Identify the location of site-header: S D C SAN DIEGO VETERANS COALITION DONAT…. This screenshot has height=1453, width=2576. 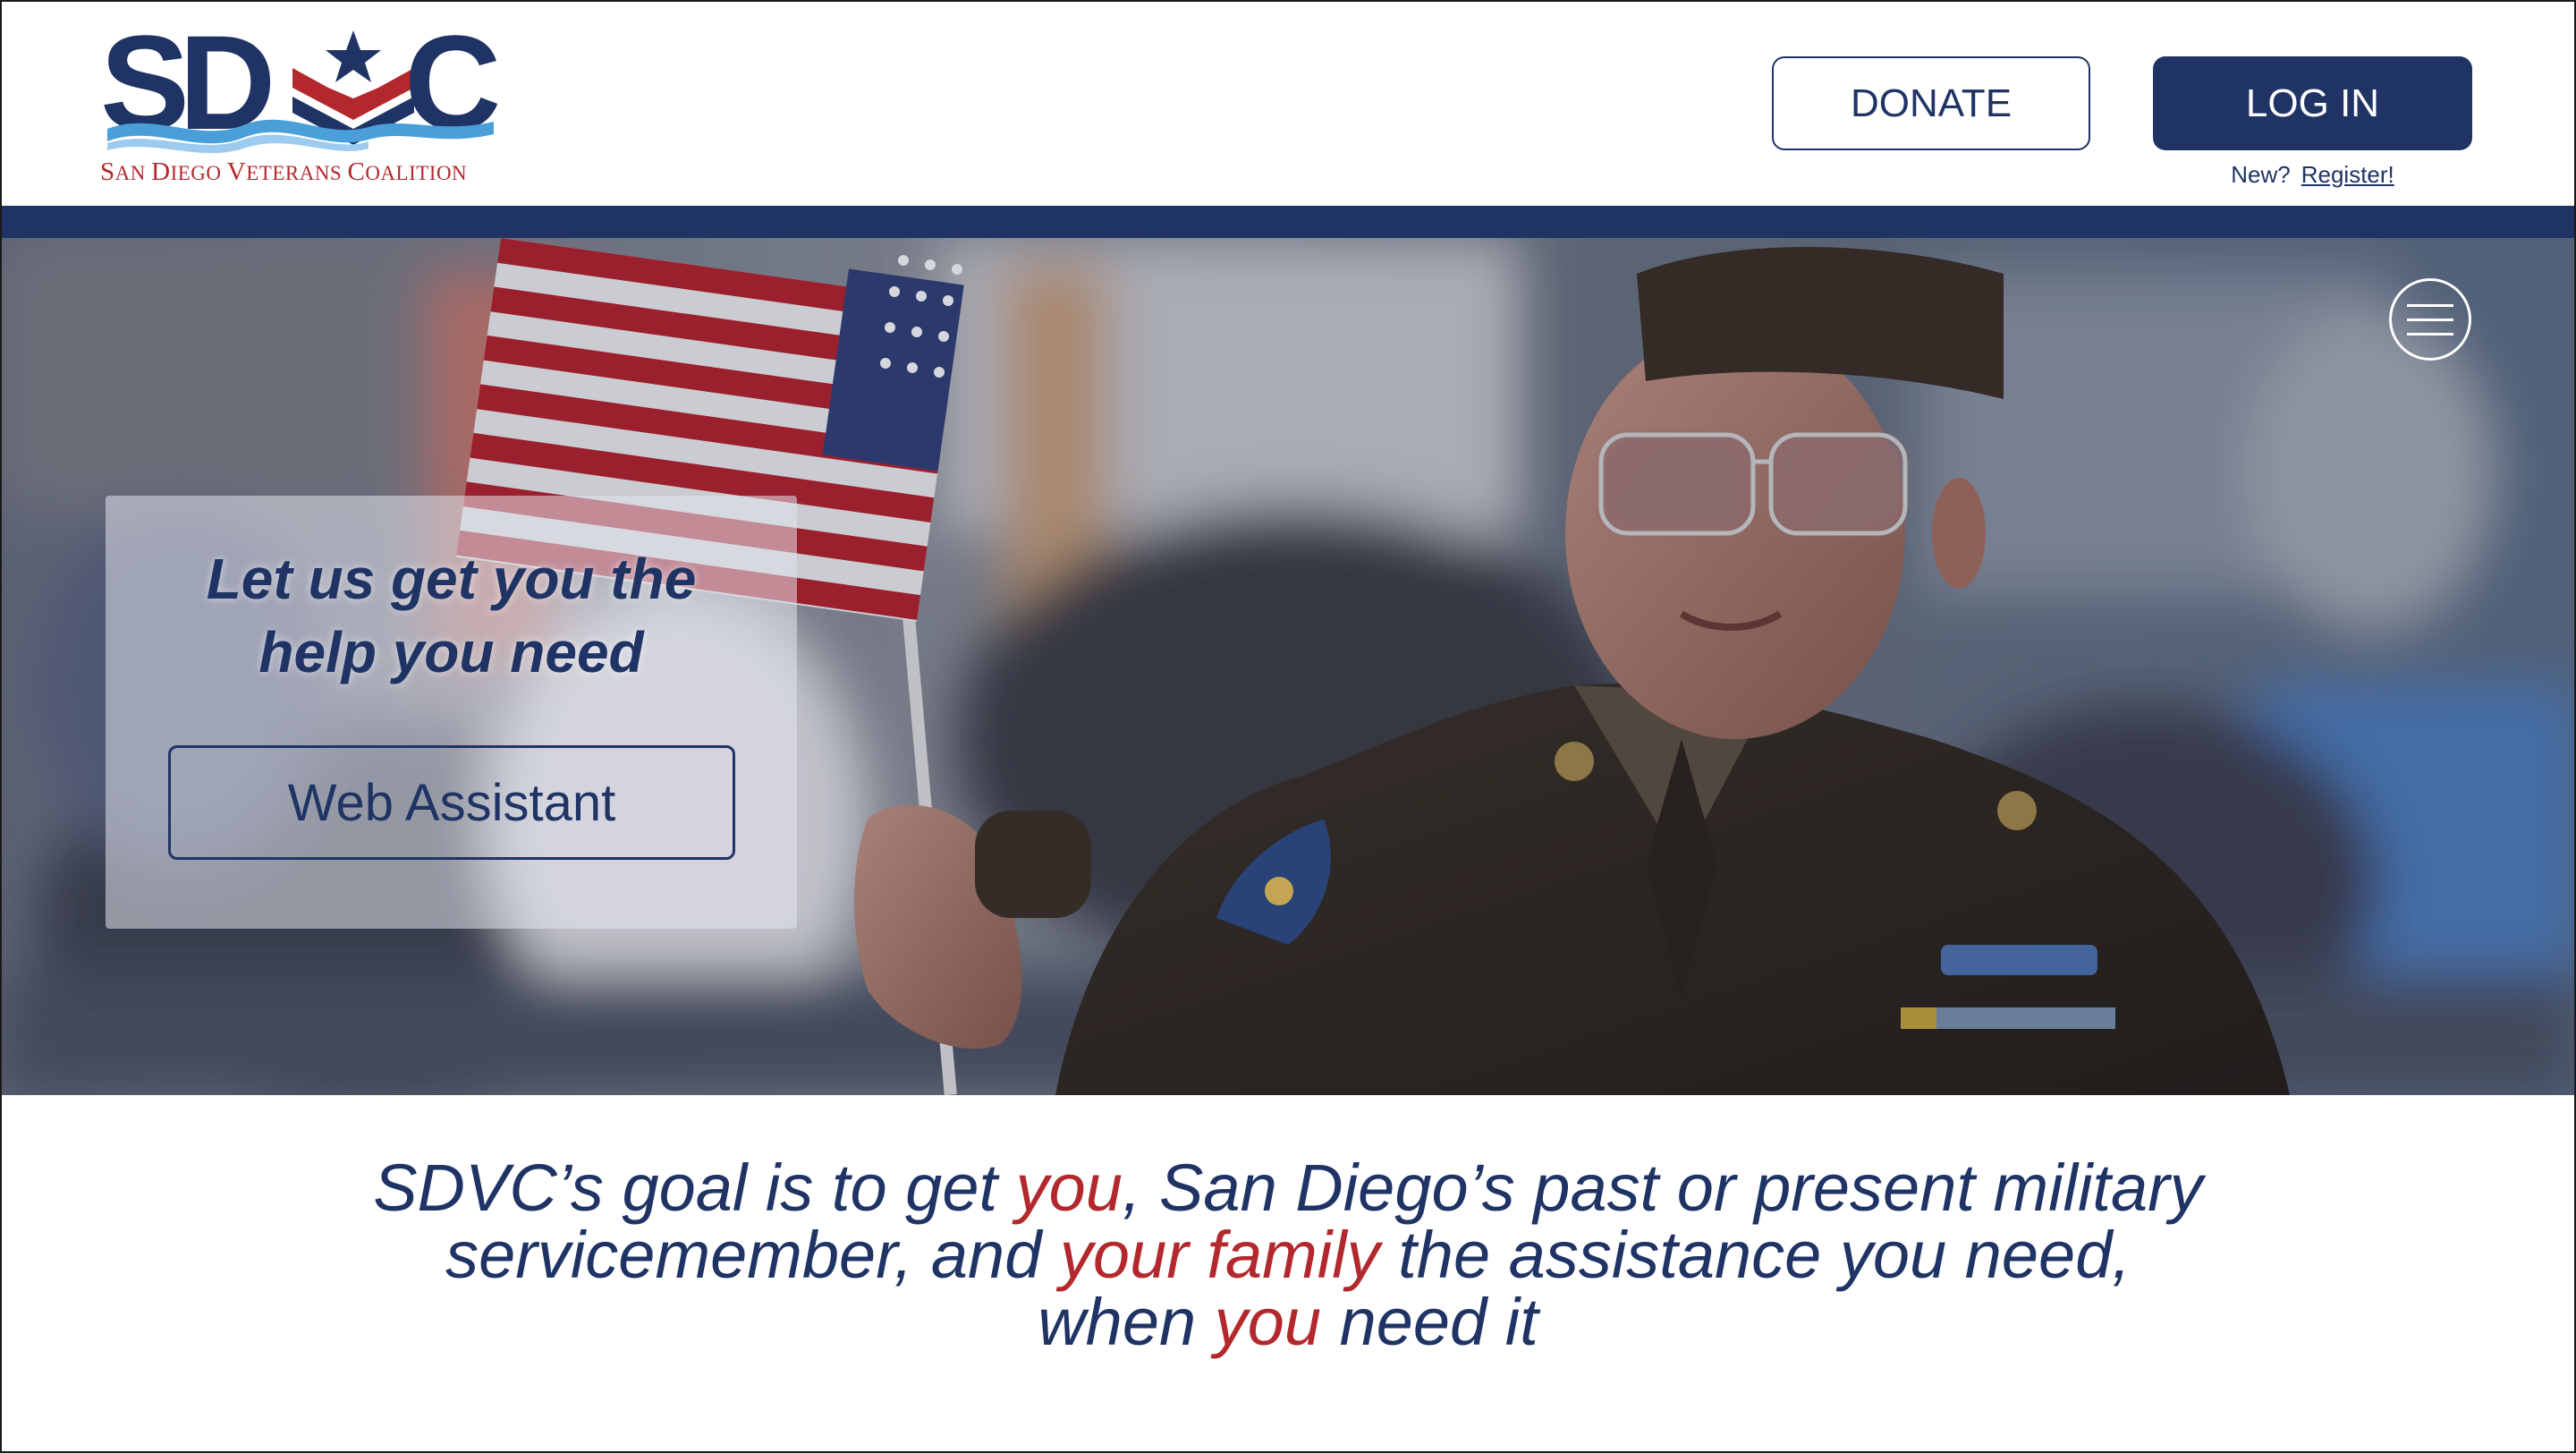
(1288, 103).